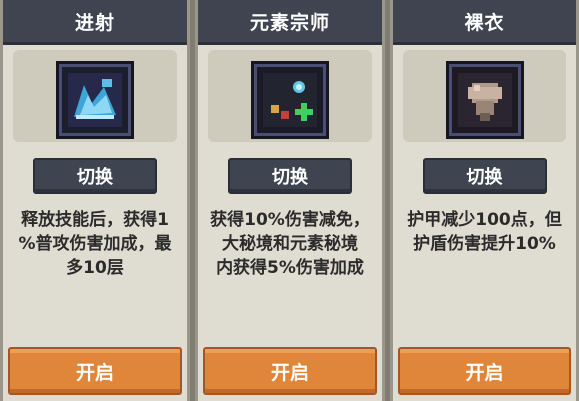 The width and height of the screenshot is (579, 401). I want to click on card-description: 护甲减少100点，但 护盾伤害提升10%, so click(484, 232).